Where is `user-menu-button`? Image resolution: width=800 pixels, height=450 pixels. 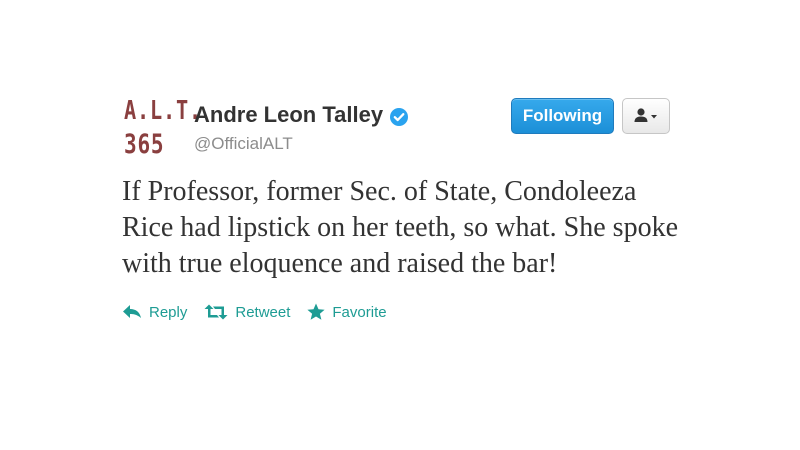
user-menu-button is located at coordinates (646, 116).